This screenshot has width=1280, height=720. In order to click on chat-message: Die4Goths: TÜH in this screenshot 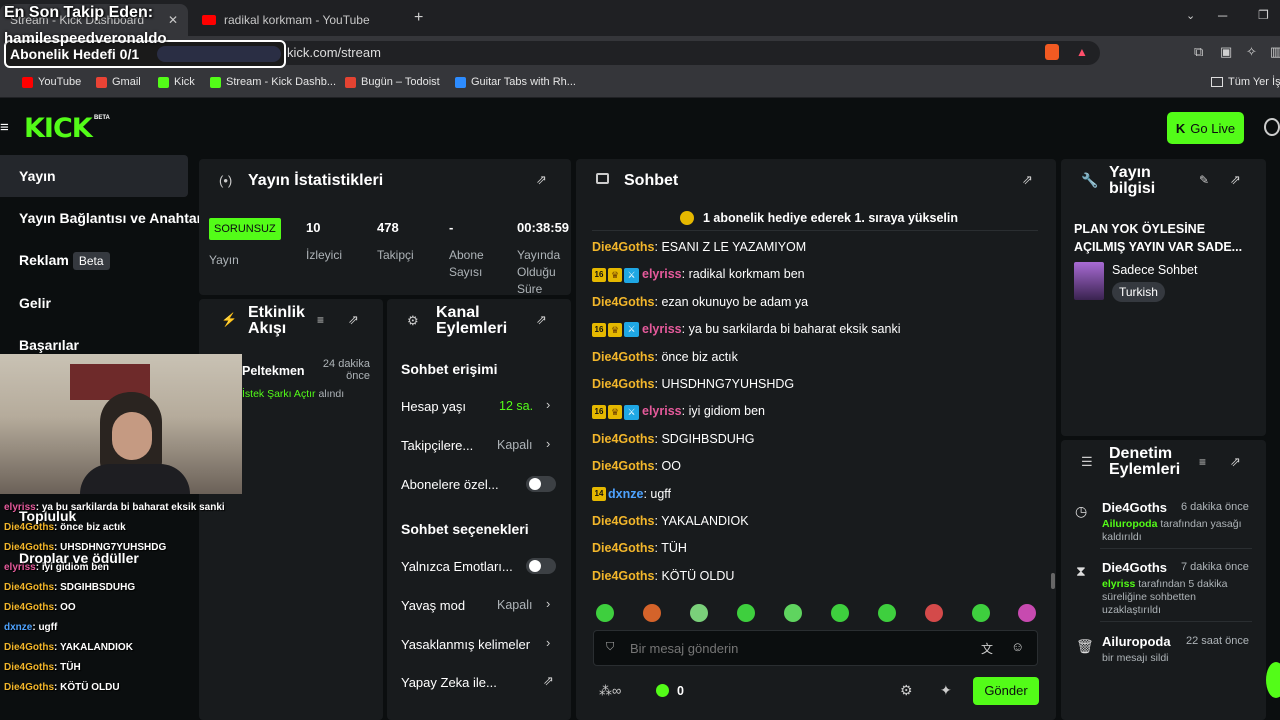, I will do `click(639, 548)`.